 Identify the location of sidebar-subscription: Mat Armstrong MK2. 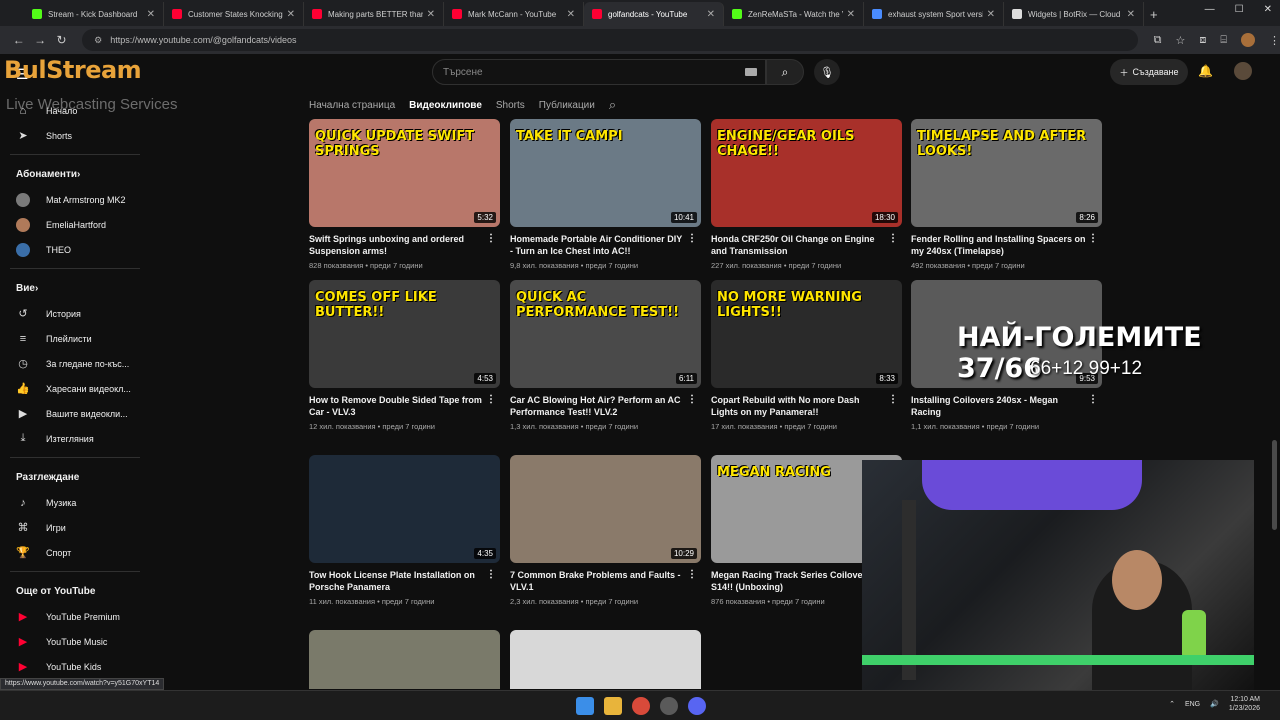
(75, 199).